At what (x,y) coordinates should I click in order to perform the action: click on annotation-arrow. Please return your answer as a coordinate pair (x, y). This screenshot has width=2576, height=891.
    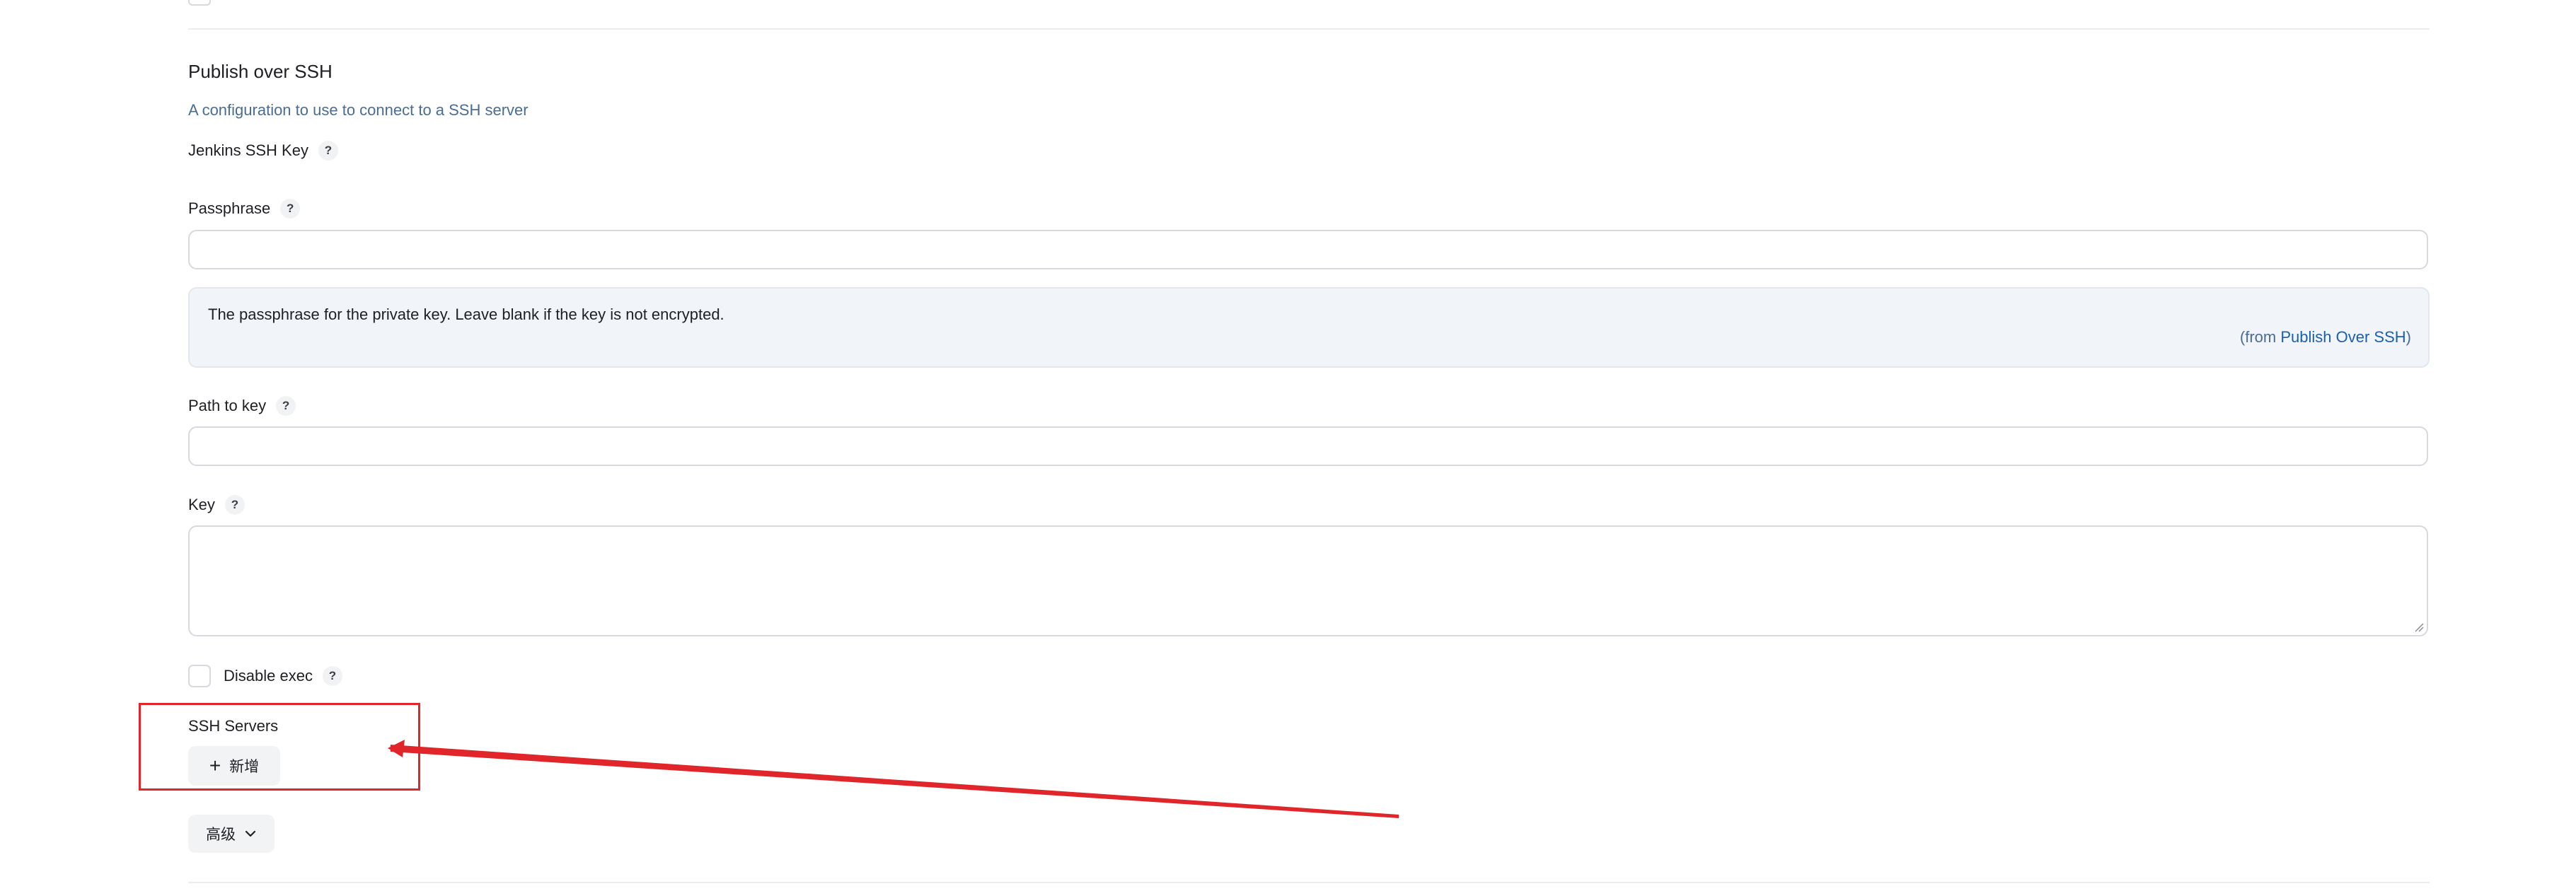
    Looking at the image, I should click on (893, 779).